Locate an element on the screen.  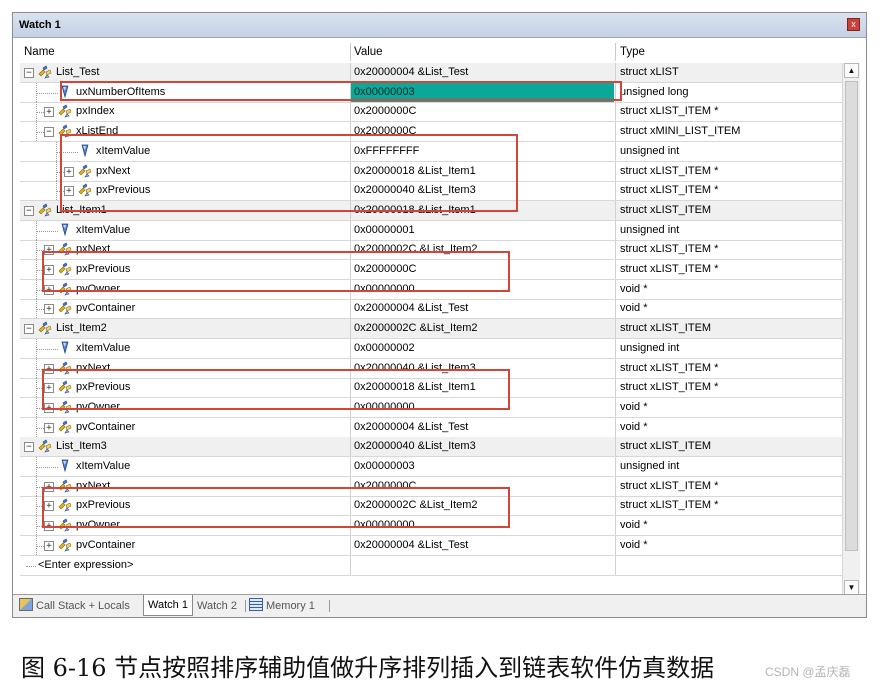
column-header-name: Name is located at coordinates (39, 51).